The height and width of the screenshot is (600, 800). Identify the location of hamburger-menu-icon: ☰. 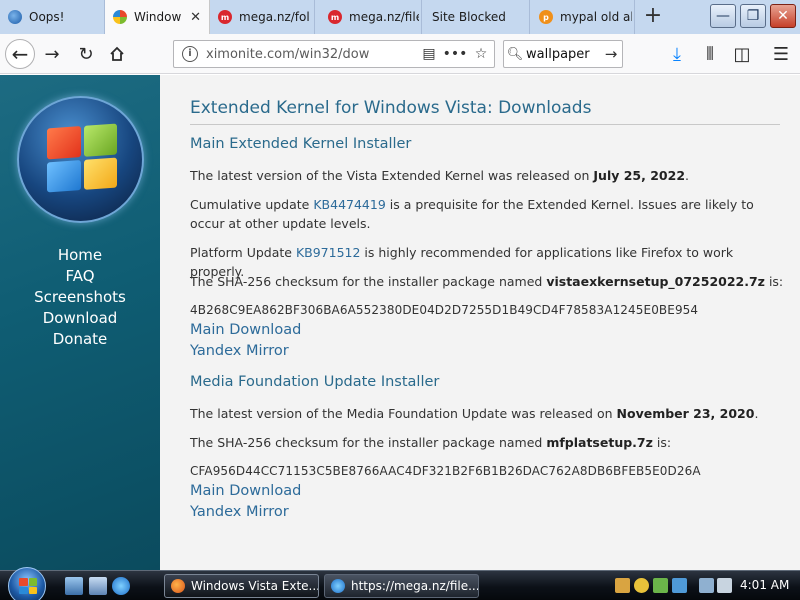
(781, 54).